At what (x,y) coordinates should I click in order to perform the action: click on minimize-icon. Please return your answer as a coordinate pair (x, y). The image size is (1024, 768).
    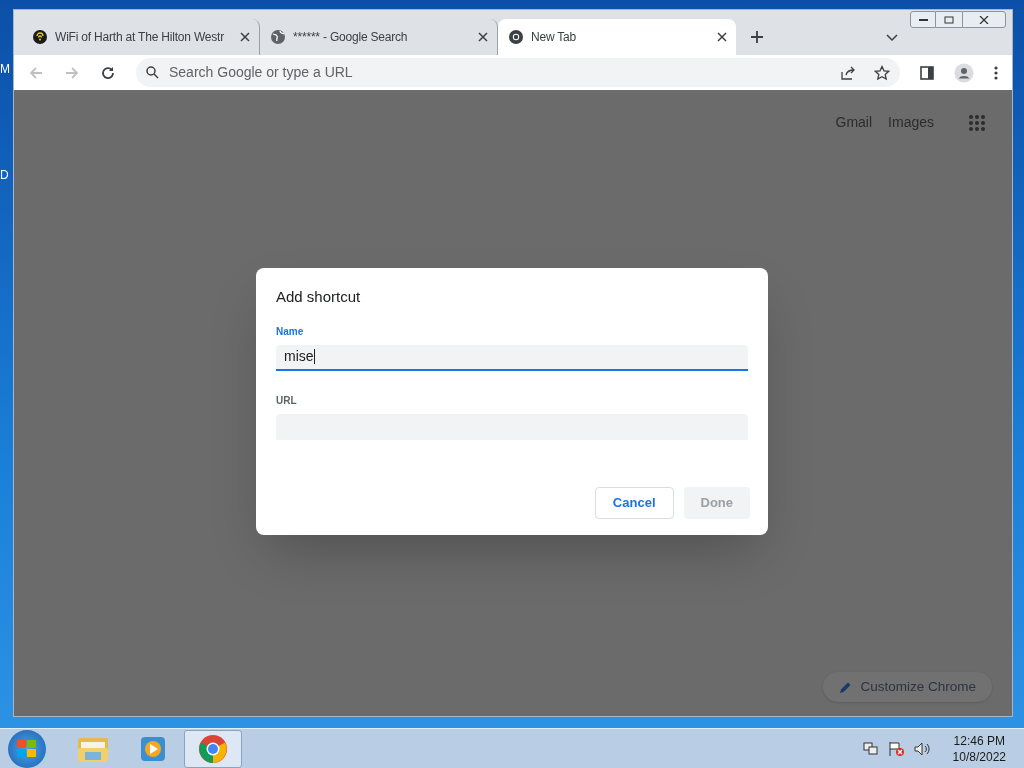
    Looking at the image, I should click on (923, 19).